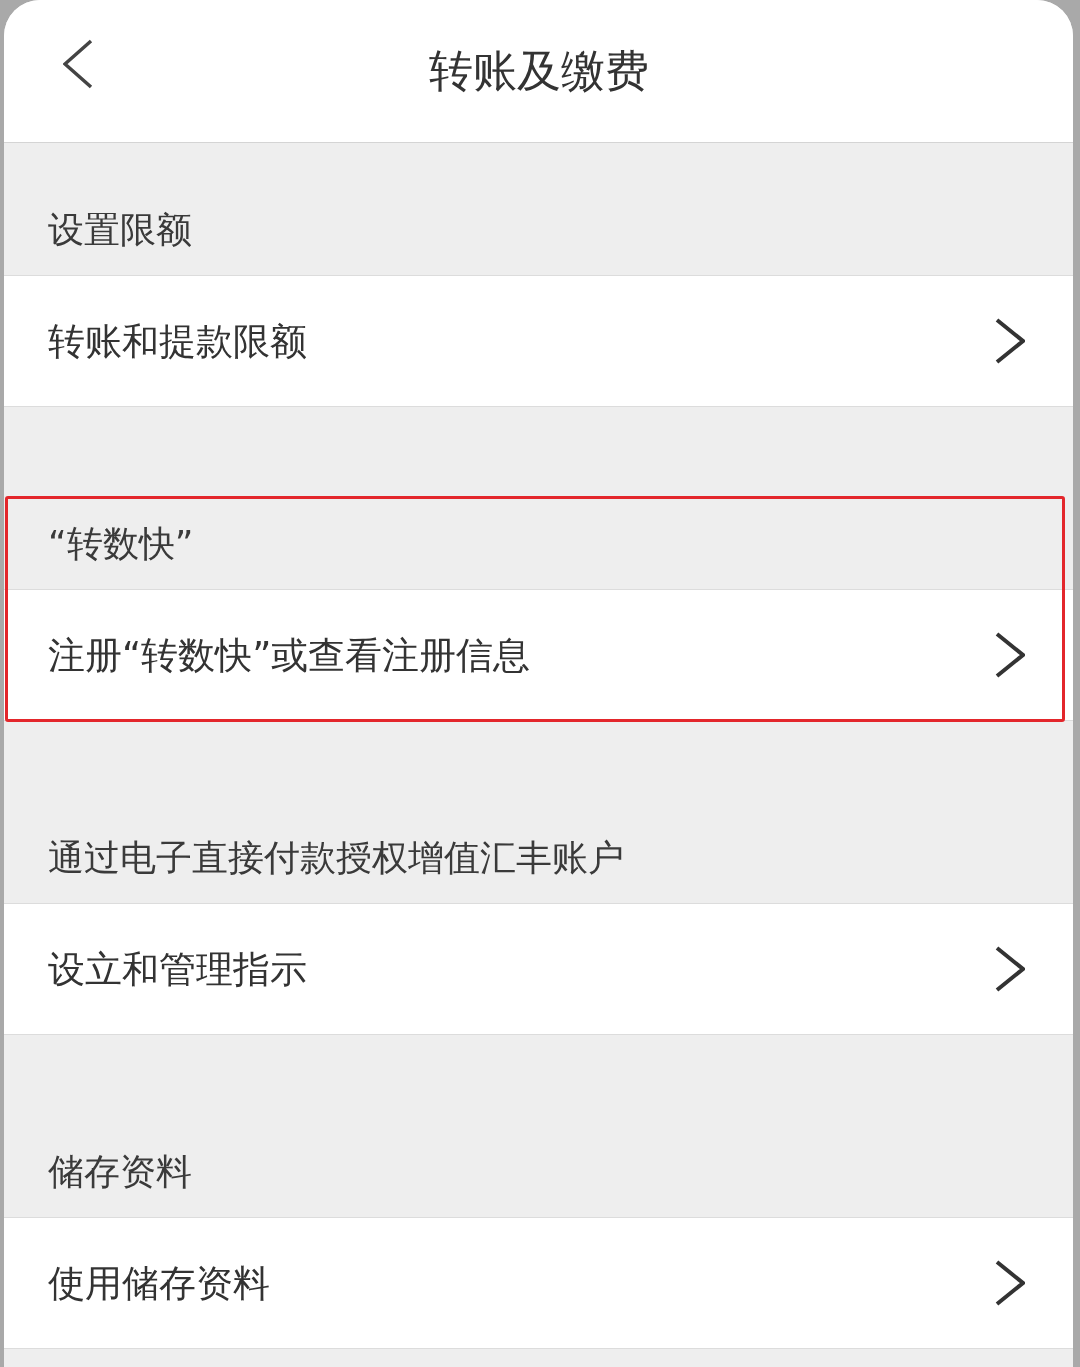 This screenshot has height=1367, width=1080. I want to click on menu-row: 设立和管理指示, so click(538, 969).